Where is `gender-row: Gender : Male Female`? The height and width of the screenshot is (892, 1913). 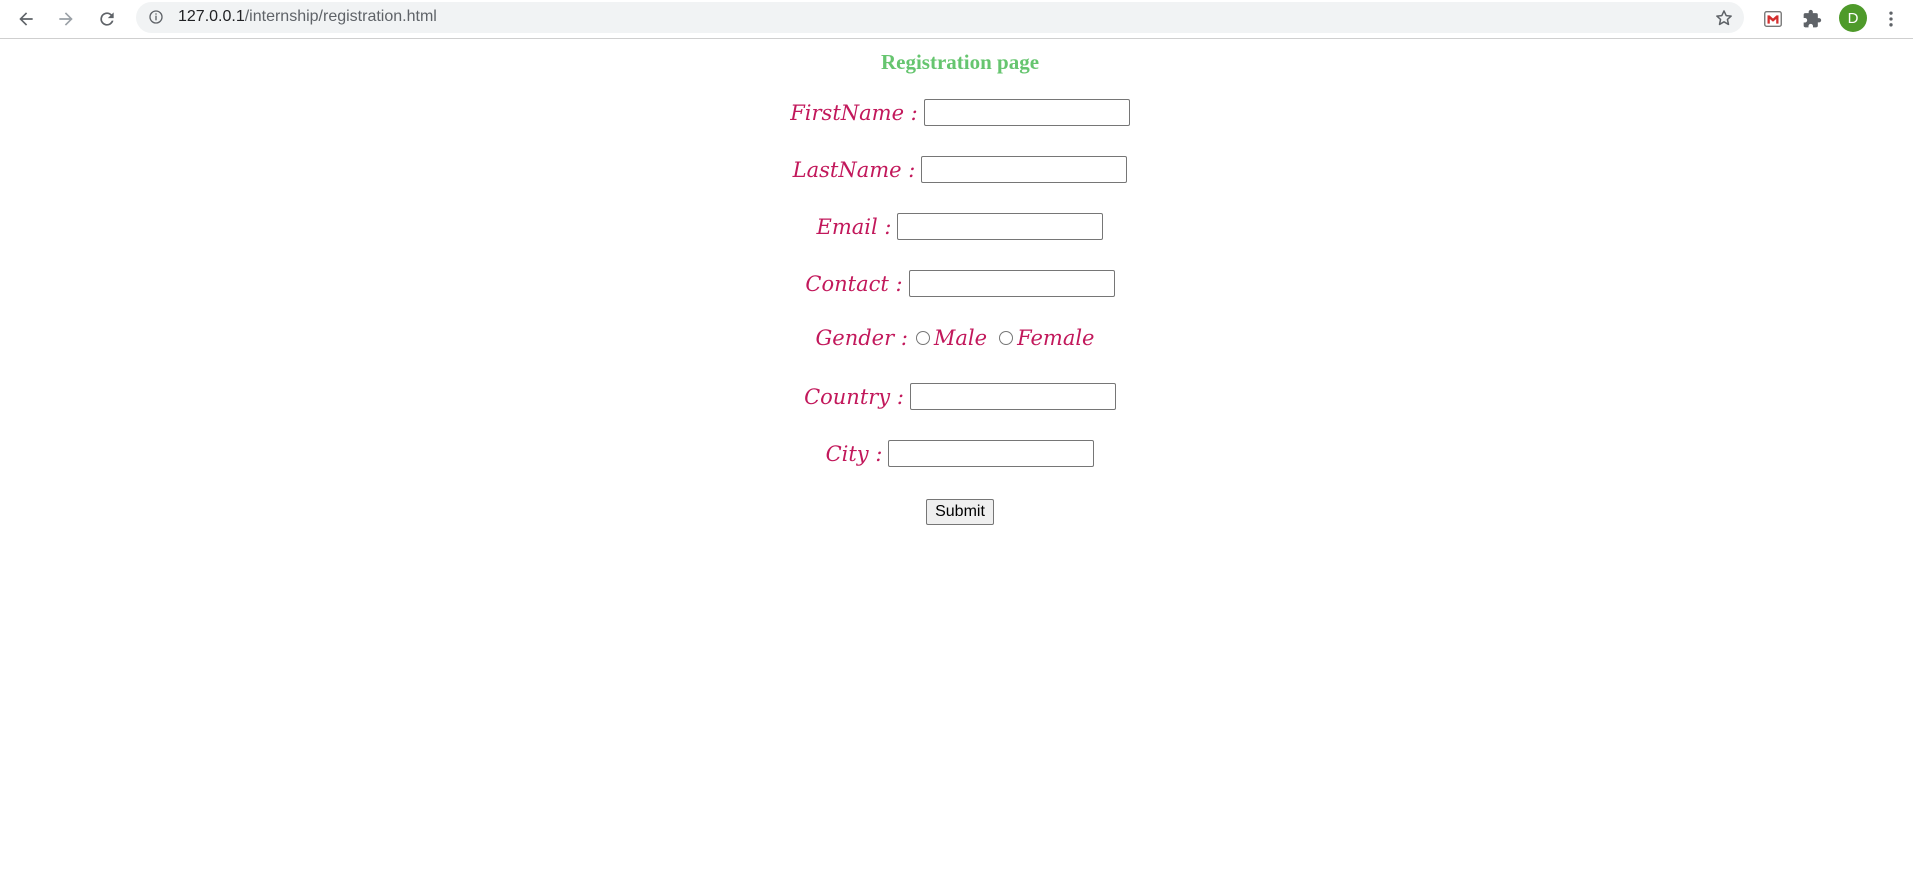
gender-row: Gender : Male Female is located at coordinates (956, 338).